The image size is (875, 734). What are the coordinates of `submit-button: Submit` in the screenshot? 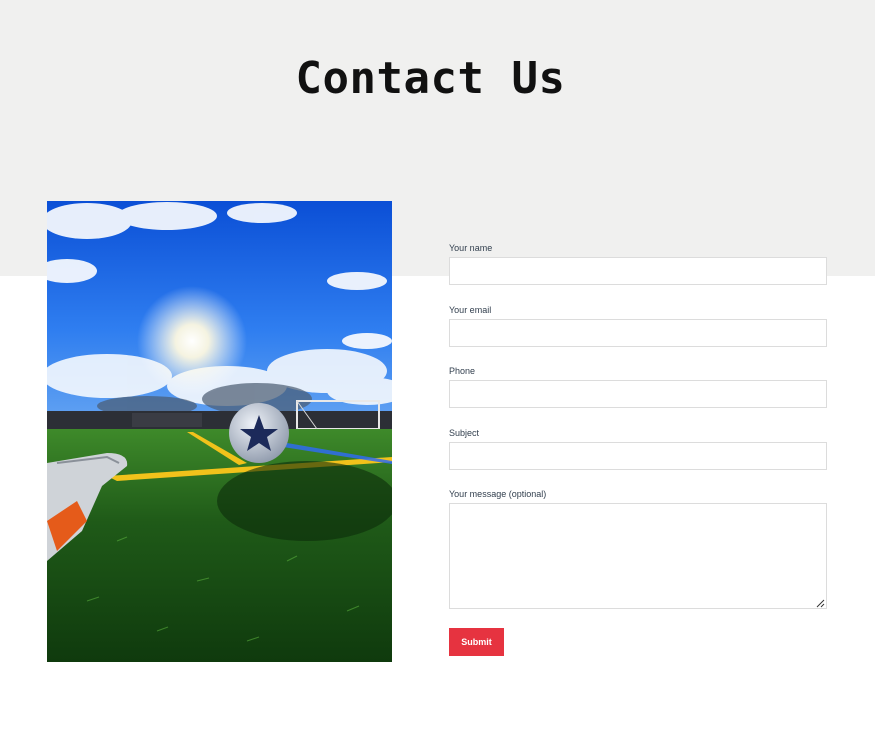 It's located at (476, 642).